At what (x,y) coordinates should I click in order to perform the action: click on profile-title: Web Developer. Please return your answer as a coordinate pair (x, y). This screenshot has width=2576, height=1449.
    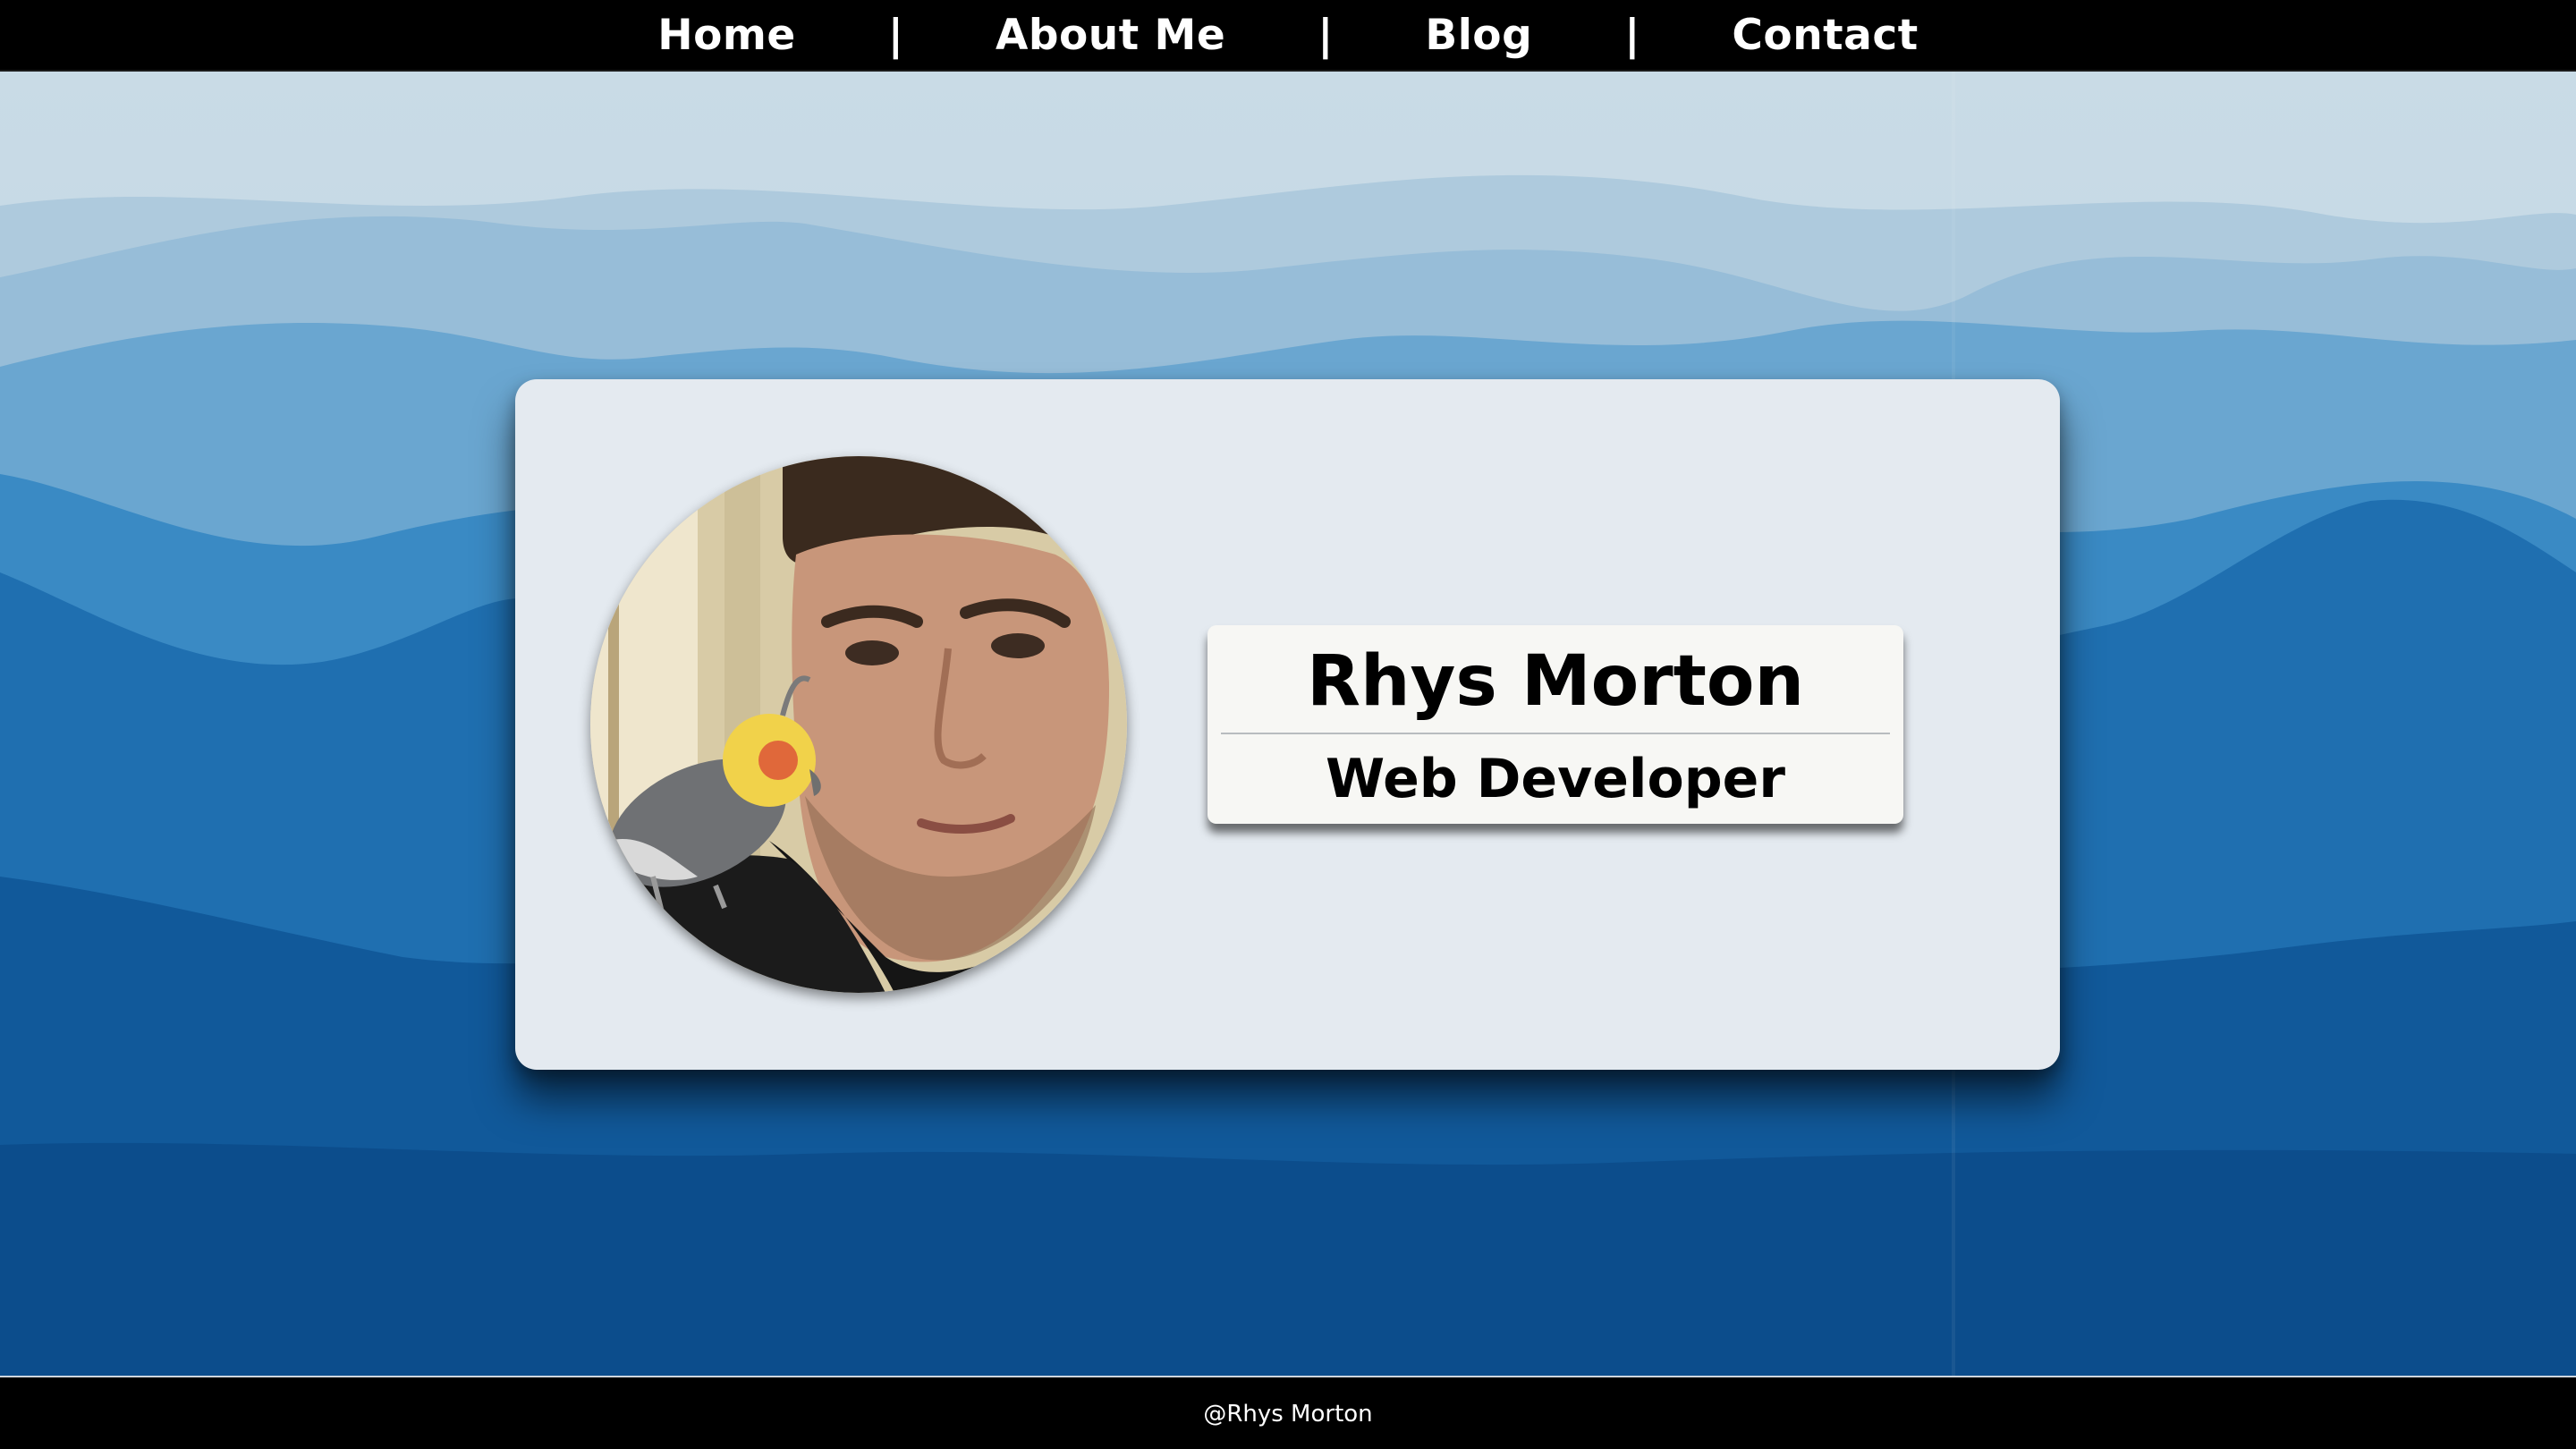
    Looking at the image, I should click on (1555, 779).